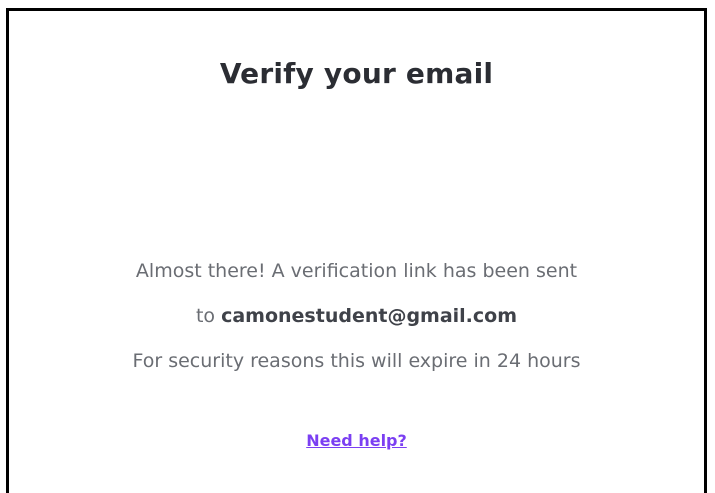 This screenshot has width=715, height=493. I want to click on recipient-email: camonestudent@gmail.com, so click(369, 316).